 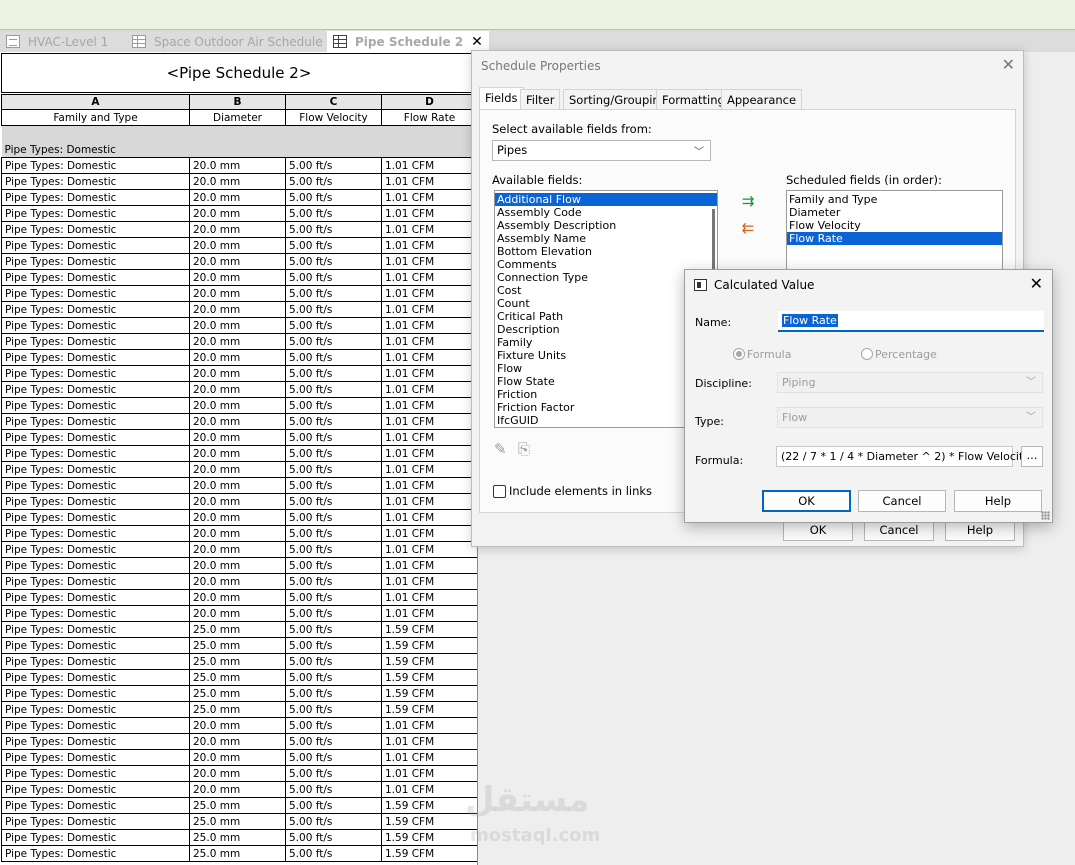 What do you see at coordinates (606, 199) in the screenshot?
I see `list-item: Additional Flow` at bounding box center [606, 199].